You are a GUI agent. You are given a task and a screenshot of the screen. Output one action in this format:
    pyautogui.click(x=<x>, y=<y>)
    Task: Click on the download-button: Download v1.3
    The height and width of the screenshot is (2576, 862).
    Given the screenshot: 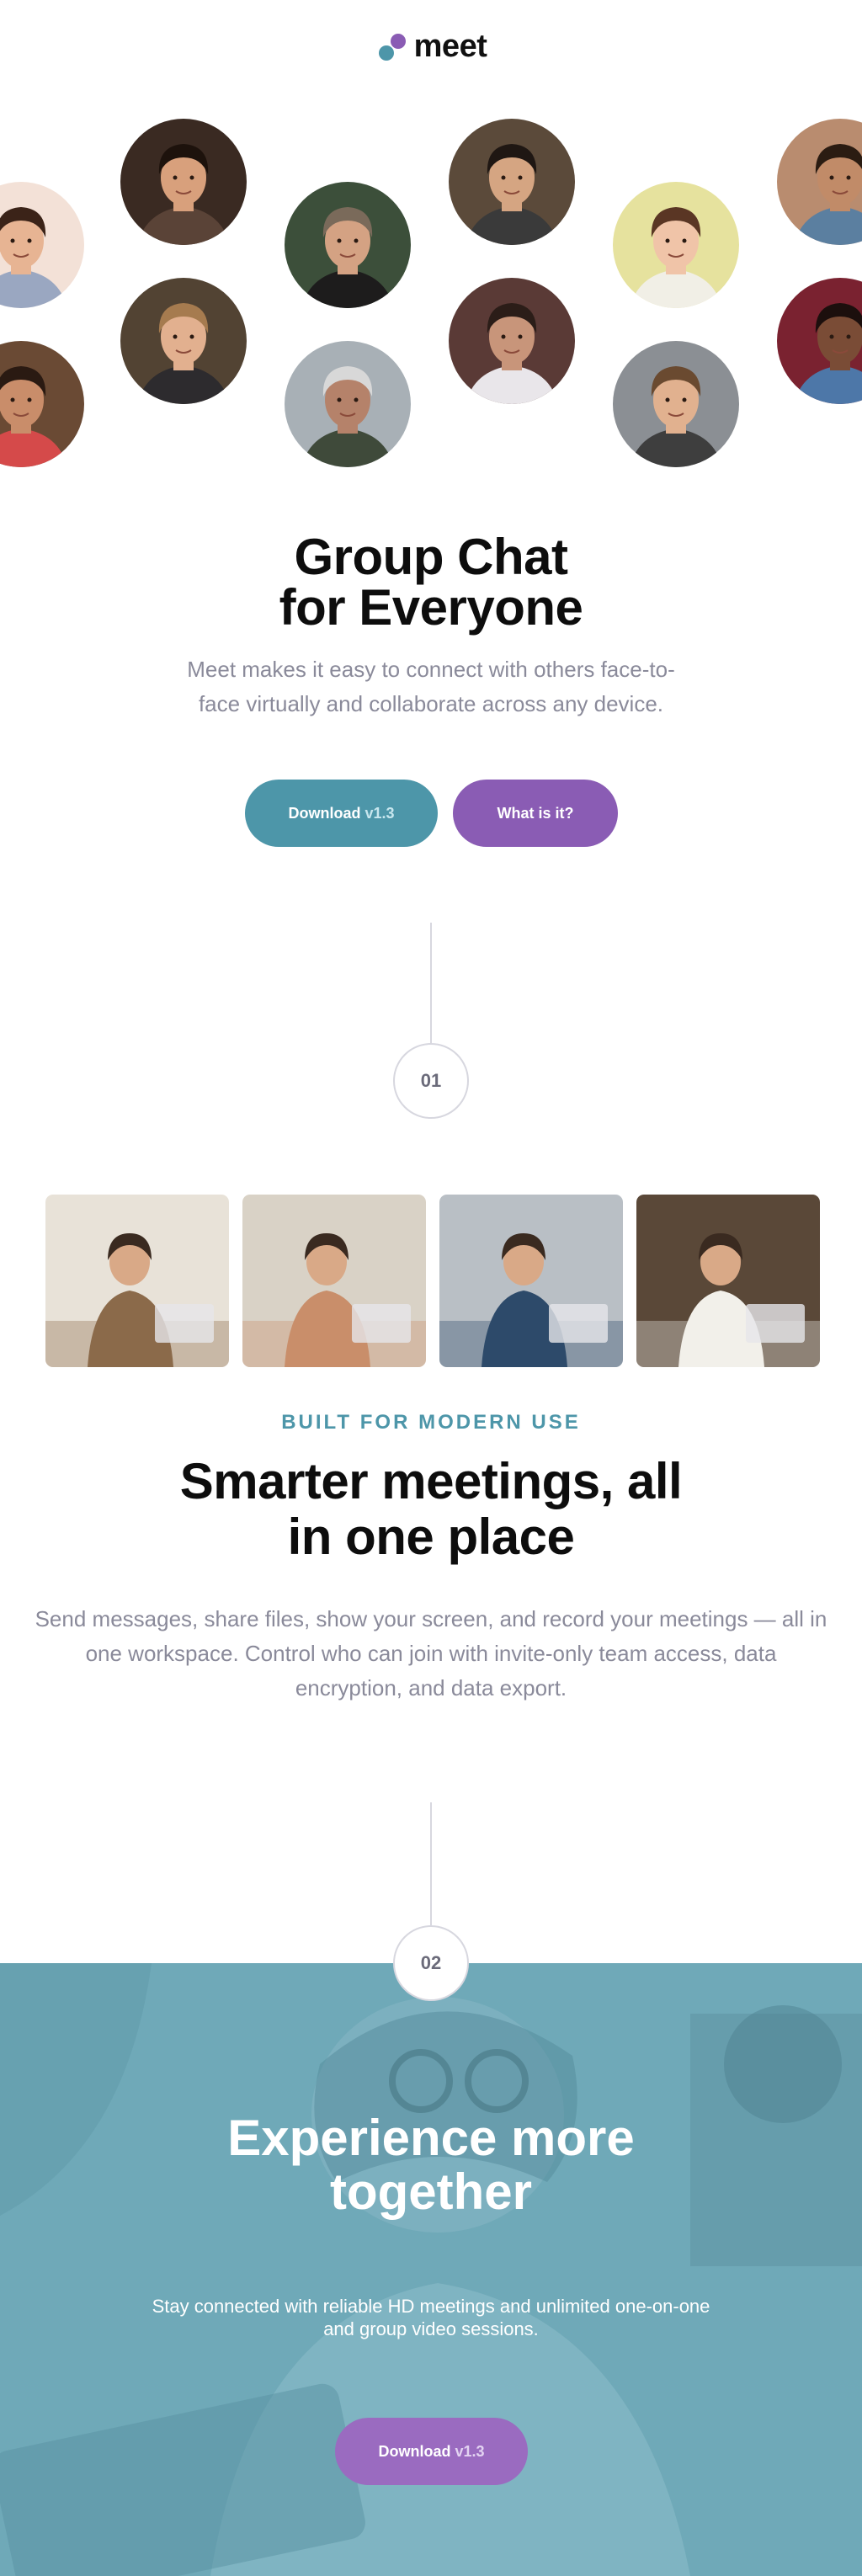 What is the action you would take?
    pyautogui.click(x=341, y=814)
    